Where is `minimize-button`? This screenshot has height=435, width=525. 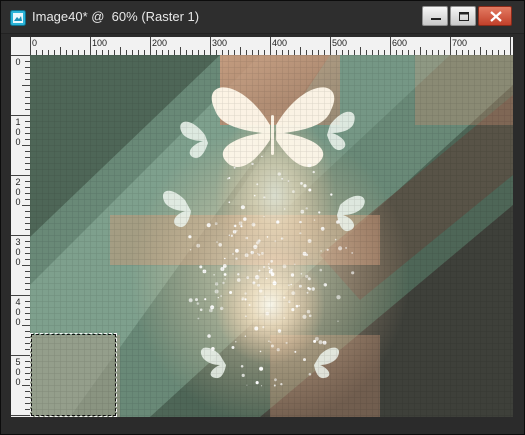 minimize-button is located at coordinates (435, 16).